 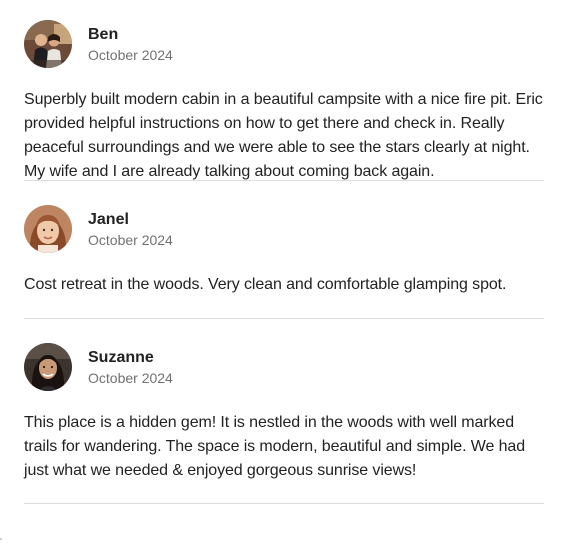 What do you see at coordinates (130, 229) in the screenshot?
I see `reviewer-meta: Janel October 2024` at bounding box center [130, 229].